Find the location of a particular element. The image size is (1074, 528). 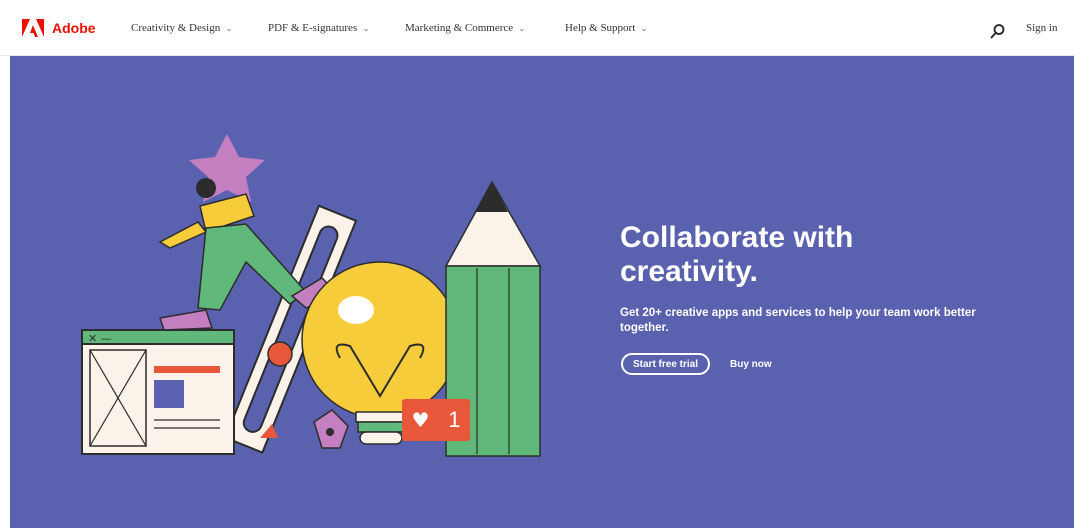

nav-item-label: Marketing & Commerce is located at coordinates (459, 28).